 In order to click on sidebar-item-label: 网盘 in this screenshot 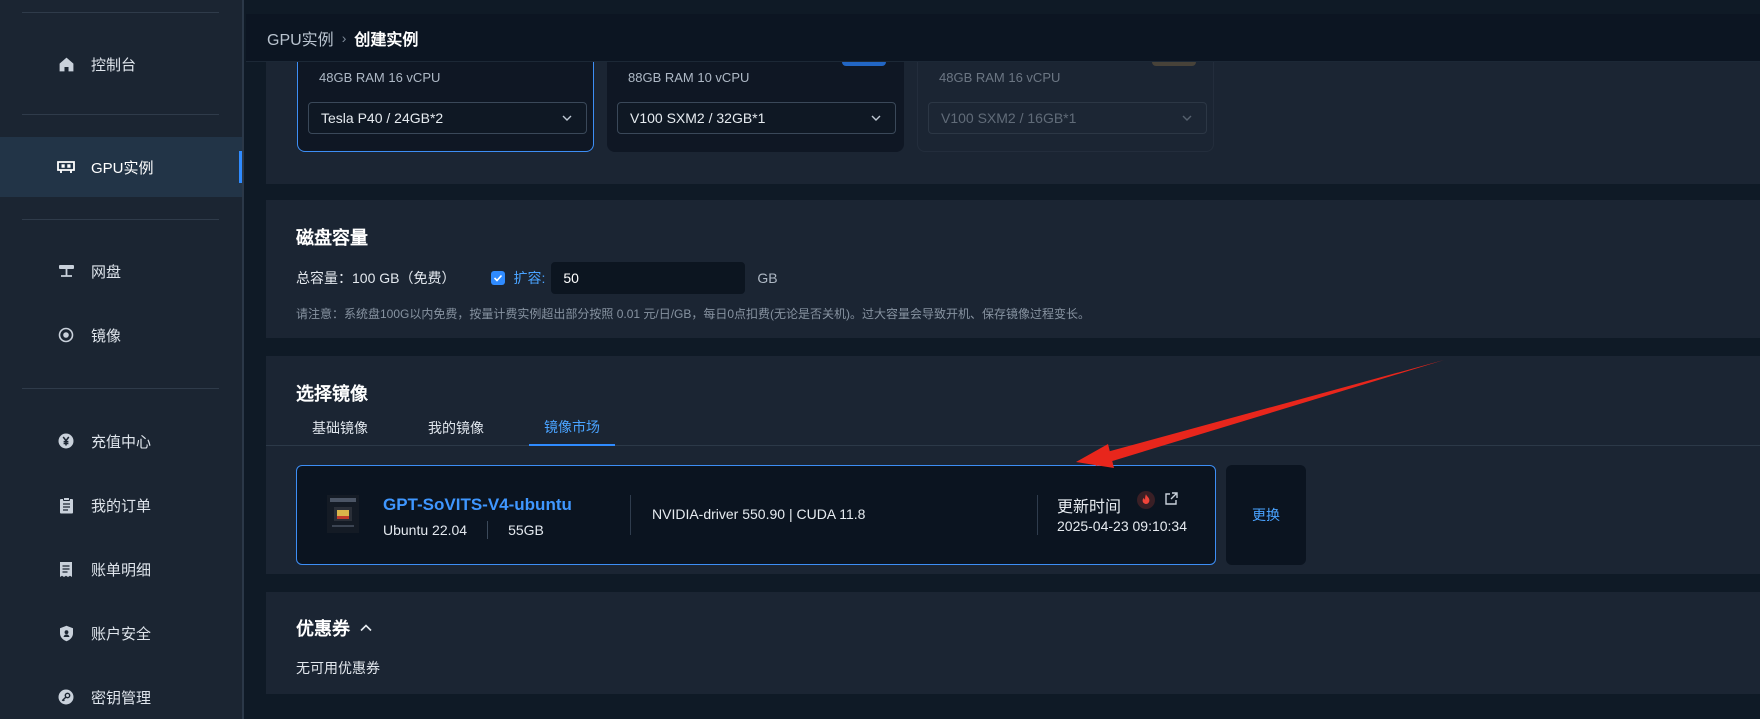, I will do `click(106, 272)`.